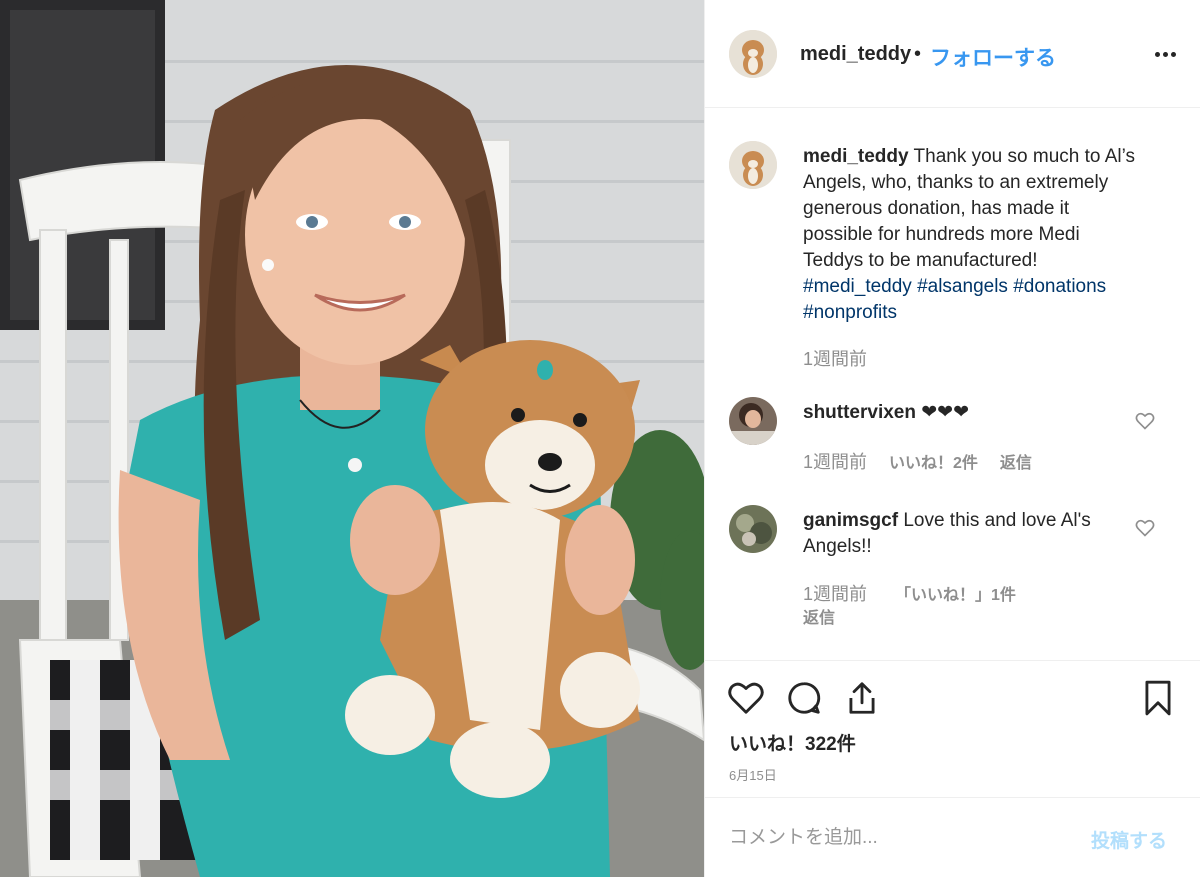  I want to click on comment: shuttervixen ❤❤❤, so click(886, 413).